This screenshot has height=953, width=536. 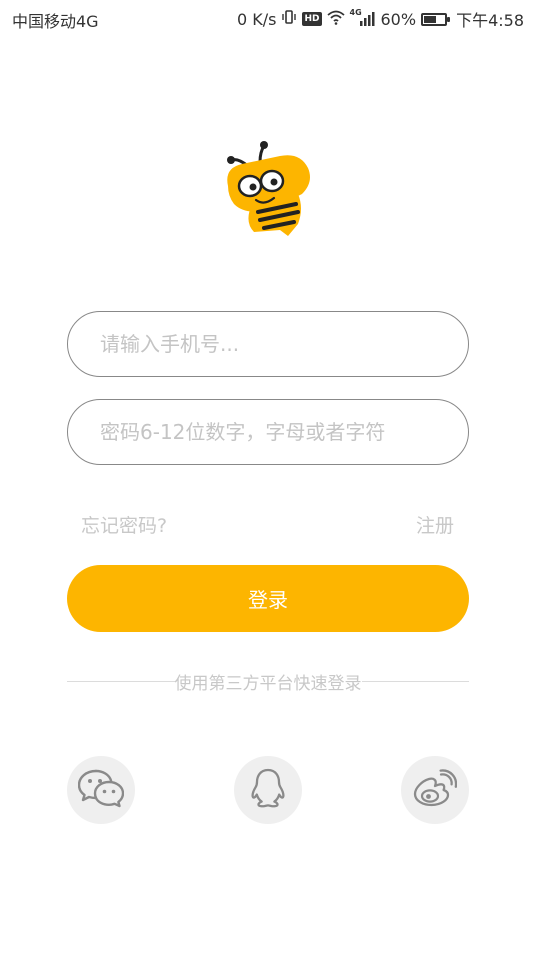 What do you see at coordinates (124, 524) in the screenshot?
I see `forgot-password-link: 忘记密码?` at bounding box center [124, 524].